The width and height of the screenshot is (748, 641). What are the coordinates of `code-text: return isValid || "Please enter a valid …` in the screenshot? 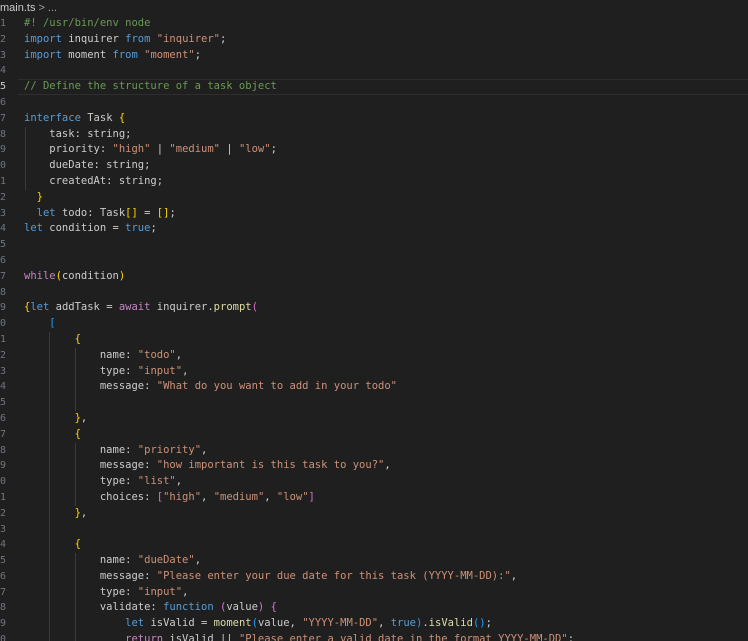 It's located at (299, 636).